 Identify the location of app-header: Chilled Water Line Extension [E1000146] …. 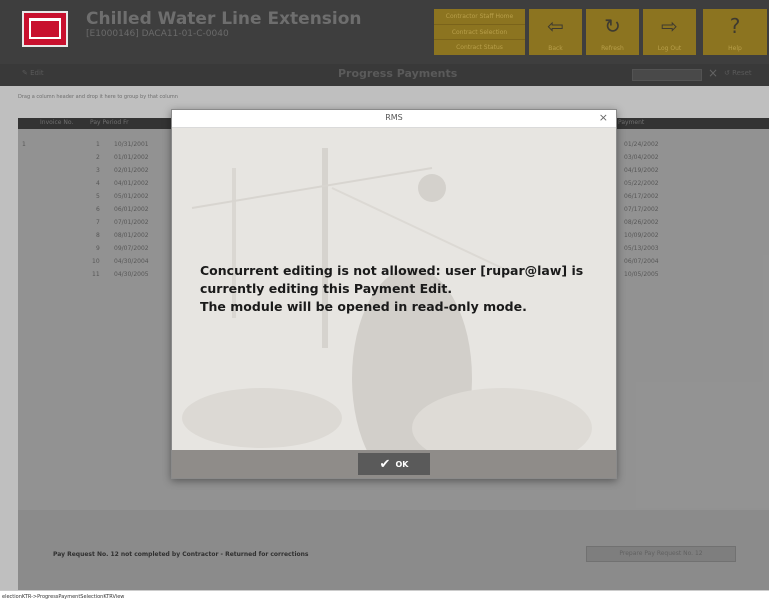
(384, 32).